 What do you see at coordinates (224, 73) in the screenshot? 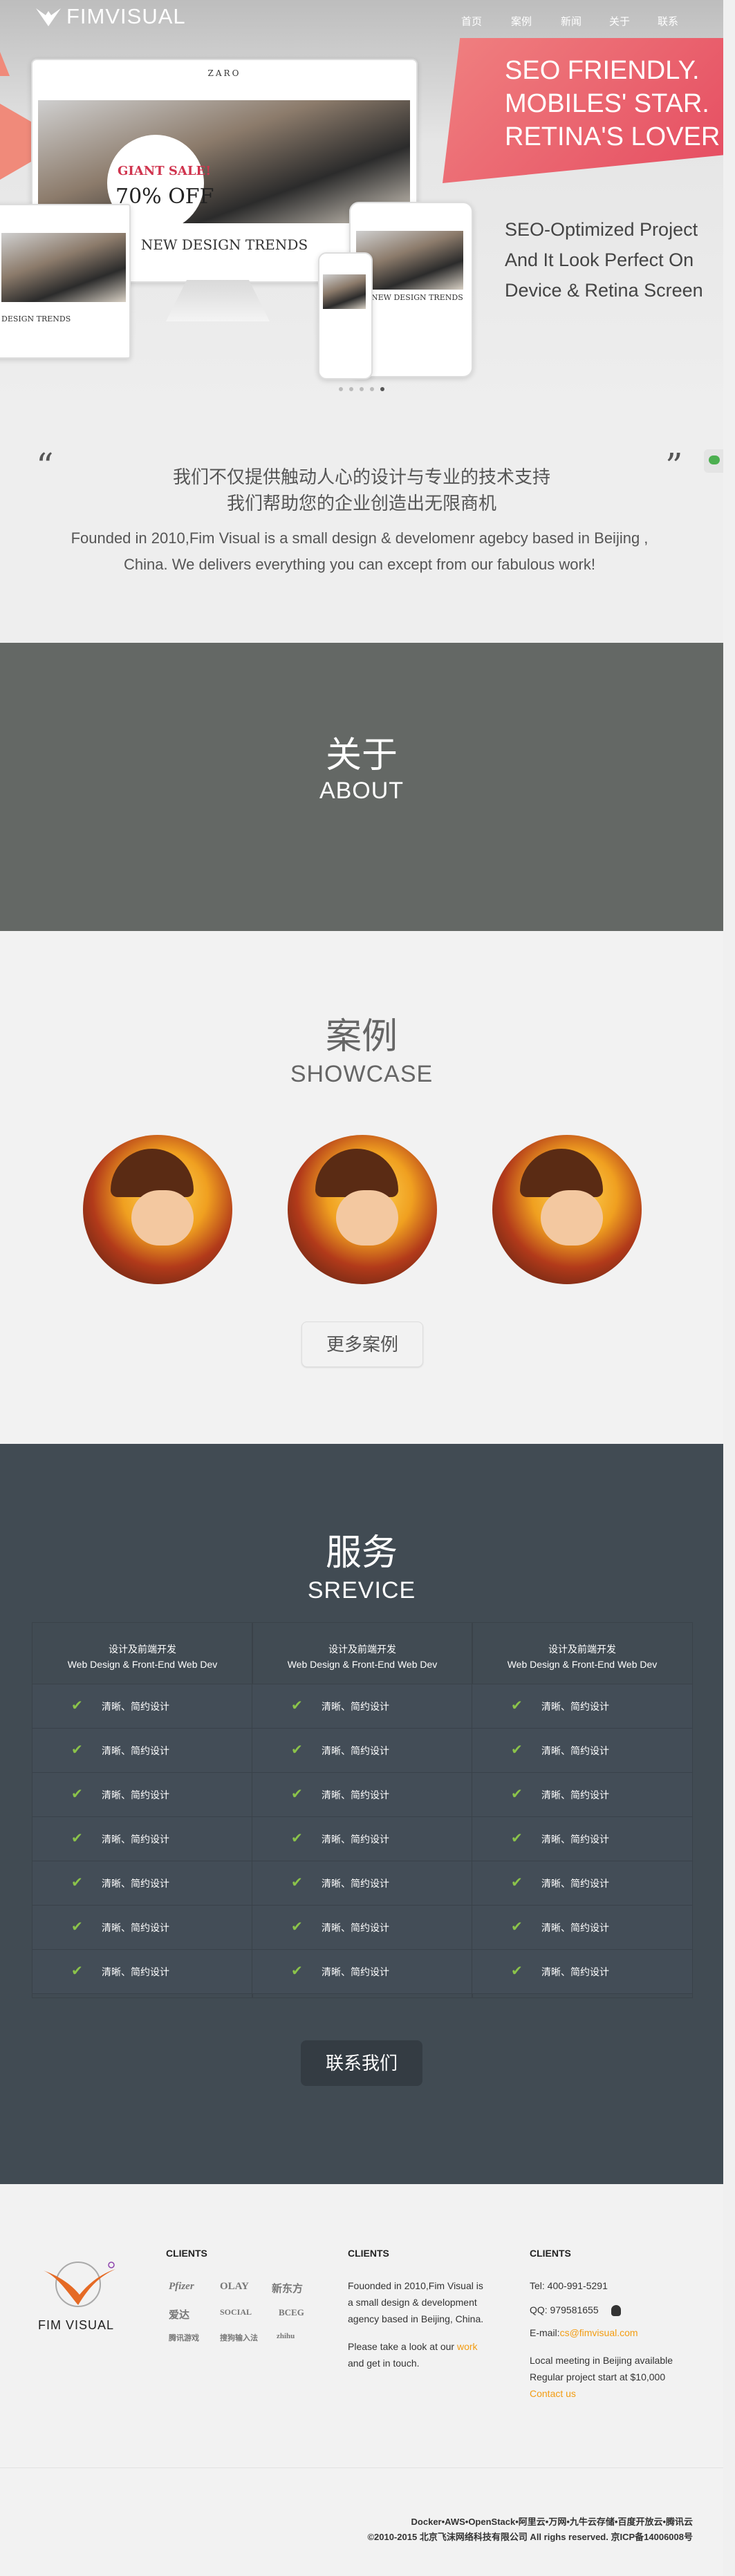
I see `mockup-site-name: ZARO` at bounding box center [224, 73].